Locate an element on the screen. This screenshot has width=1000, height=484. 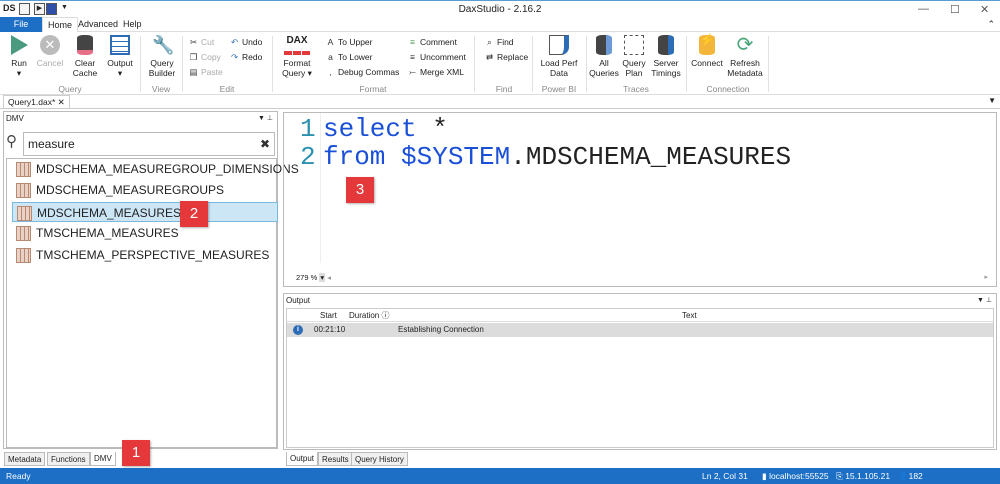
list-item-selected: MDSCHEMA_MEASURES is located at coordinates (145, 212).